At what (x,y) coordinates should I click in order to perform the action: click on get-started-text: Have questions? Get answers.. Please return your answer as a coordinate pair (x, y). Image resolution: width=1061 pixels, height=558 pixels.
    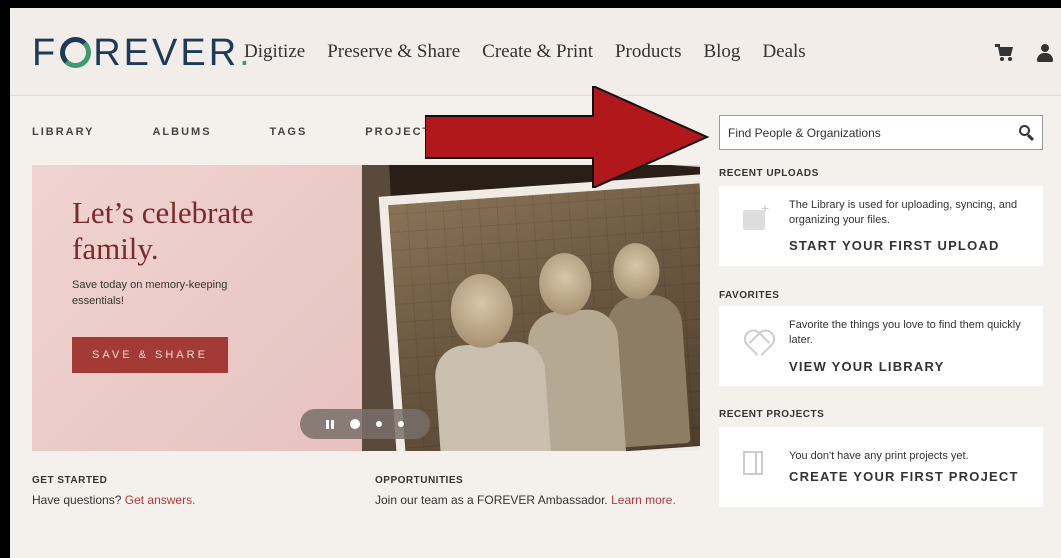
    Looking at the image, I should click on (113, 500).